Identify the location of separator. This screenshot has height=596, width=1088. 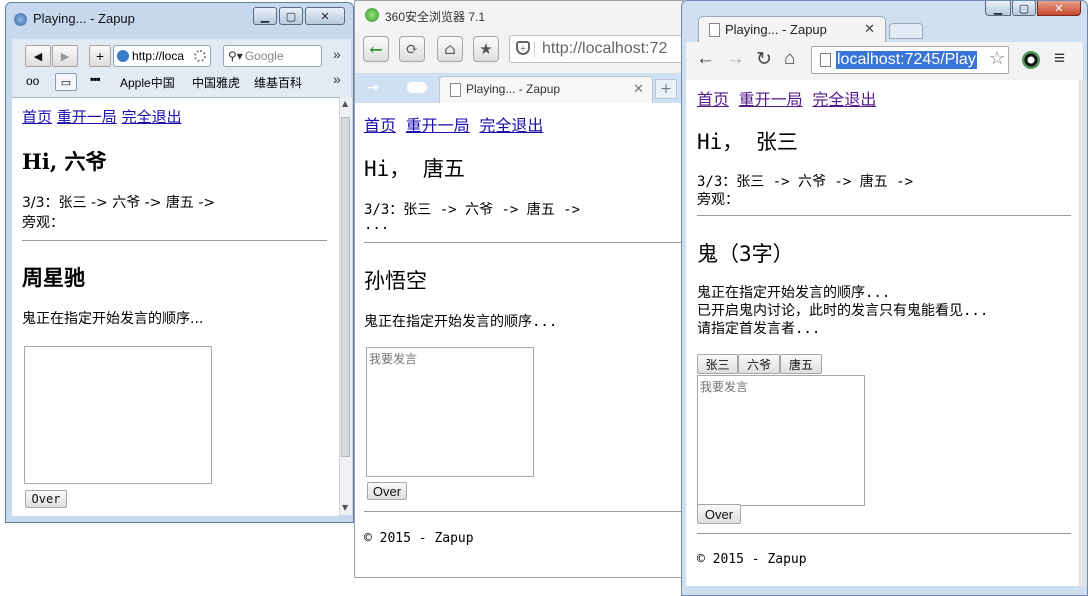
(534, 49).